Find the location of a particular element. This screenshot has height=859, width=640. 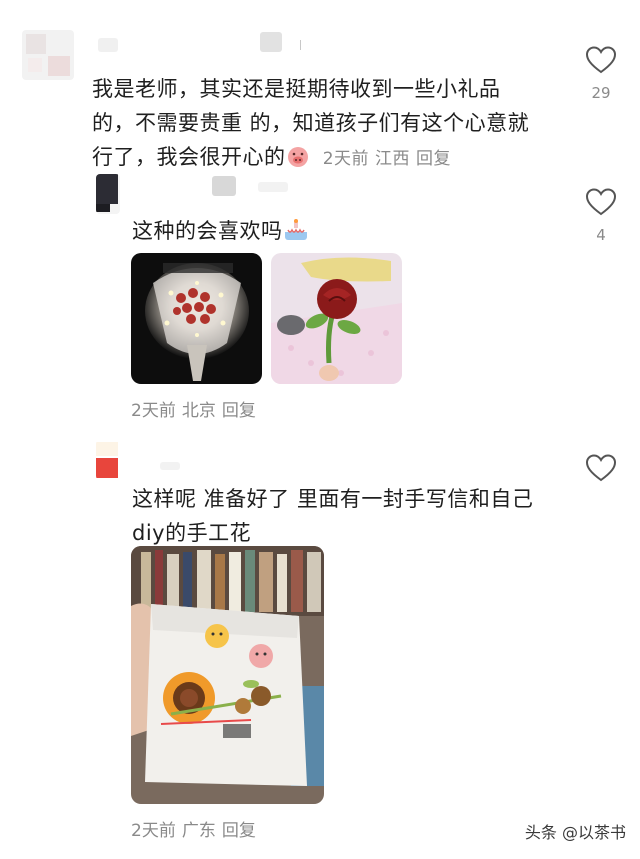

pig-face-emoji is located at coordinates (298, 161).